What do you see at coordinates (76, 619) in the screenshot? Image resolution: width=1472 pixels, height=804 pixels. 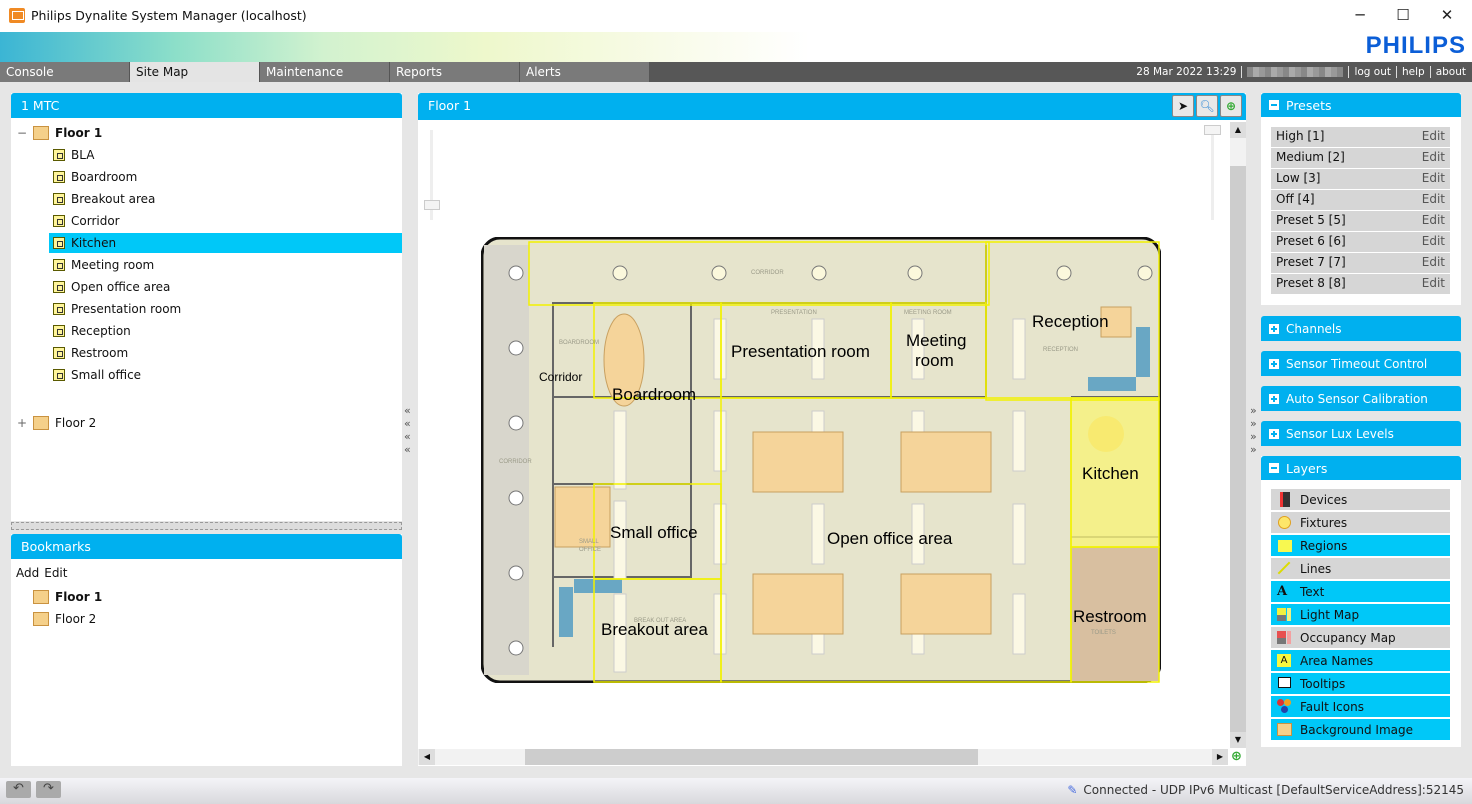 I see `bookmark-label: Floor 2` at bounding box center [76, 619].